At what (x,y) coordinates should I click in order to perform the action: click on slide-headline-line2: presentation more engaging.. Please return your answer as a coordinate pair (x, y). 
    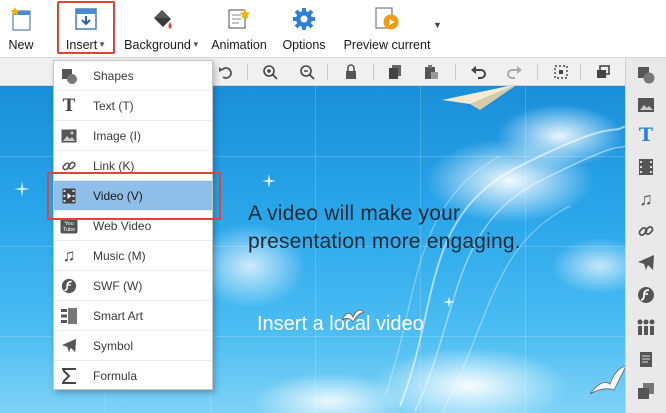
    Looking at the image, I should click on (384, 241).